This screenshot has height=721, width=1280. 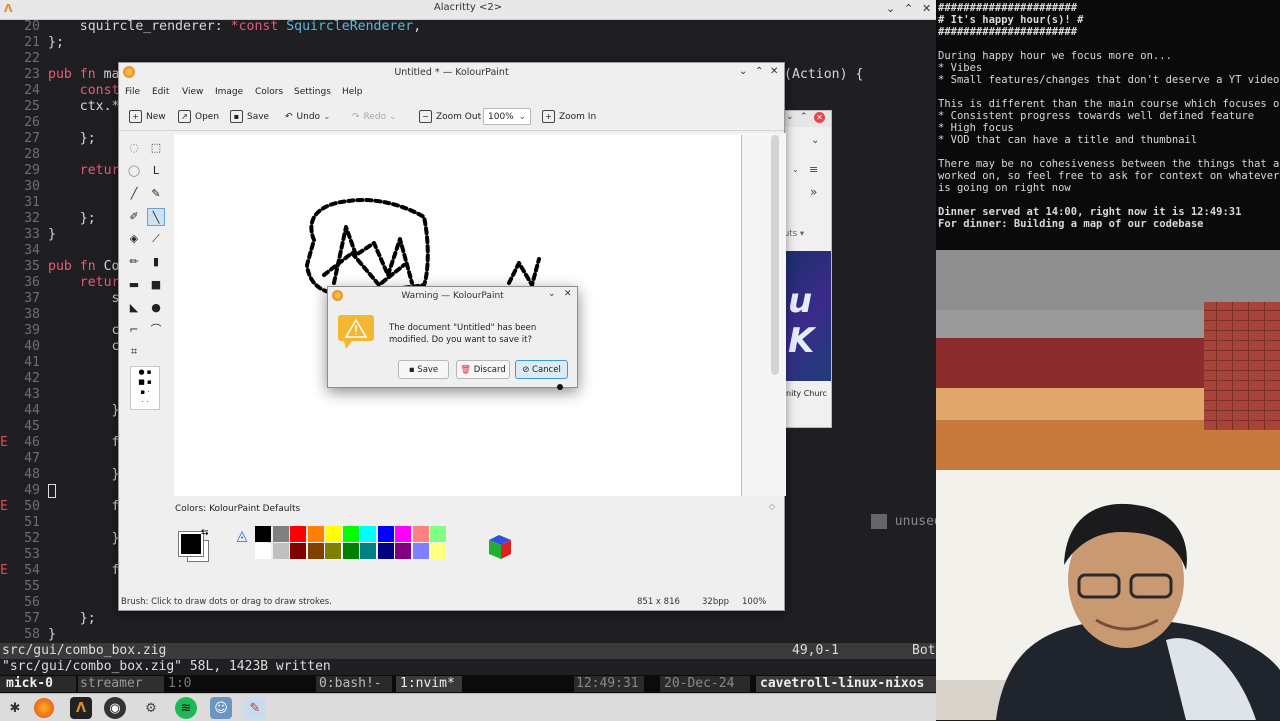 What do you see at coordinates (774, 71) in the screenshot?
I see `kp-close-icon: ✕` at bounding box center [774, 71].